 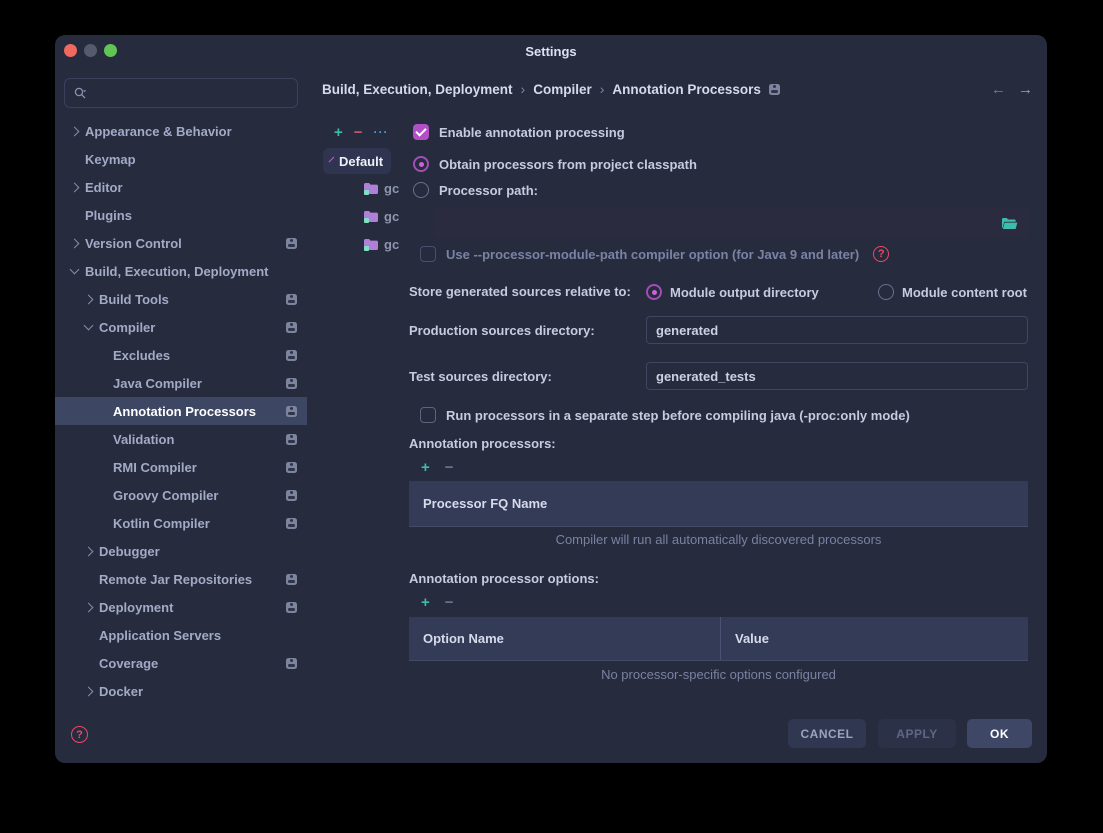 What do you see at coordinates (475, 190) in the screenshot?
I see `processor-path-radio: Processor path:` at bounding box center [475, 190].